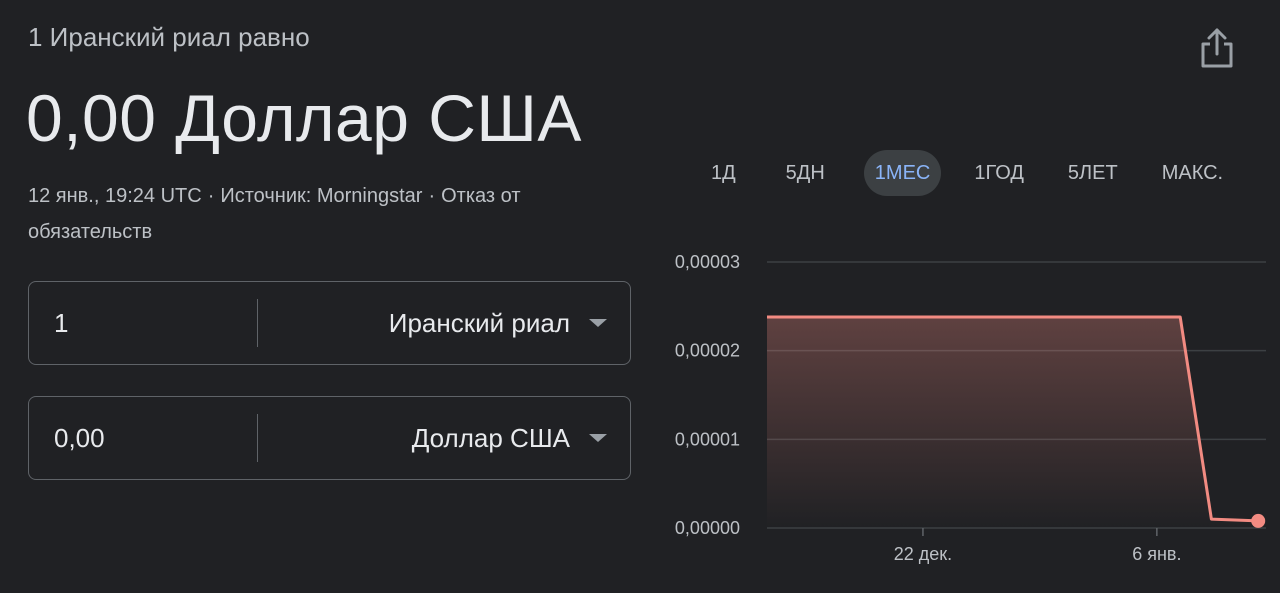  What do you see at coordinates (1156, 554) in the screenshot?
I see `x-tick-label: 6 янв.` at bounding box center [1156, 554].